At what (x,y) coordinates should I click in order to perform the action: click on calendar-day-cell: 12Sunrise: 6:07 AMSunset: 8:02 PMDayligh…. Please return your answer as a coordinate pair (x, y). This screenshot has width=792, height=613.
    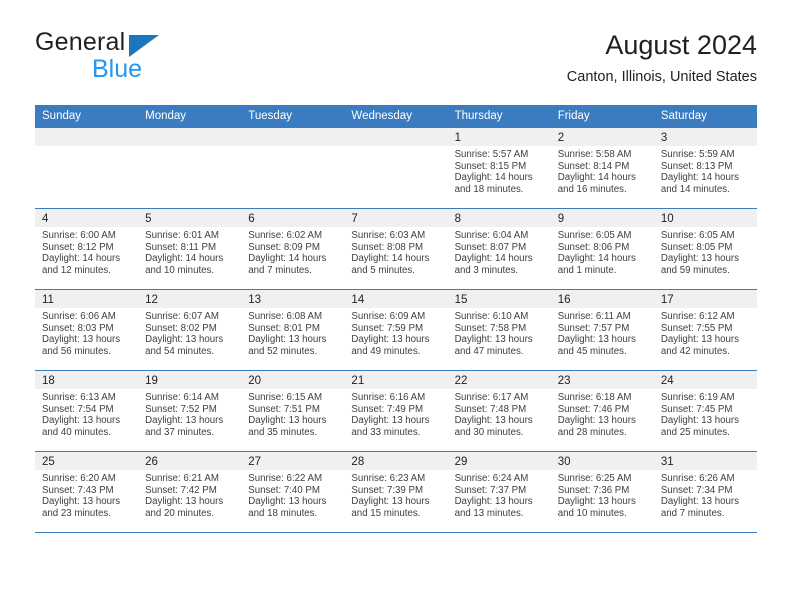
    Looking at the image, I should click on (189, 330).